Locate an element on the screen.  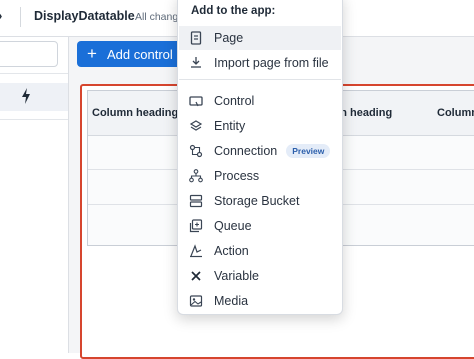
menu-item-label: Queue is located at coordinates (233, 226).